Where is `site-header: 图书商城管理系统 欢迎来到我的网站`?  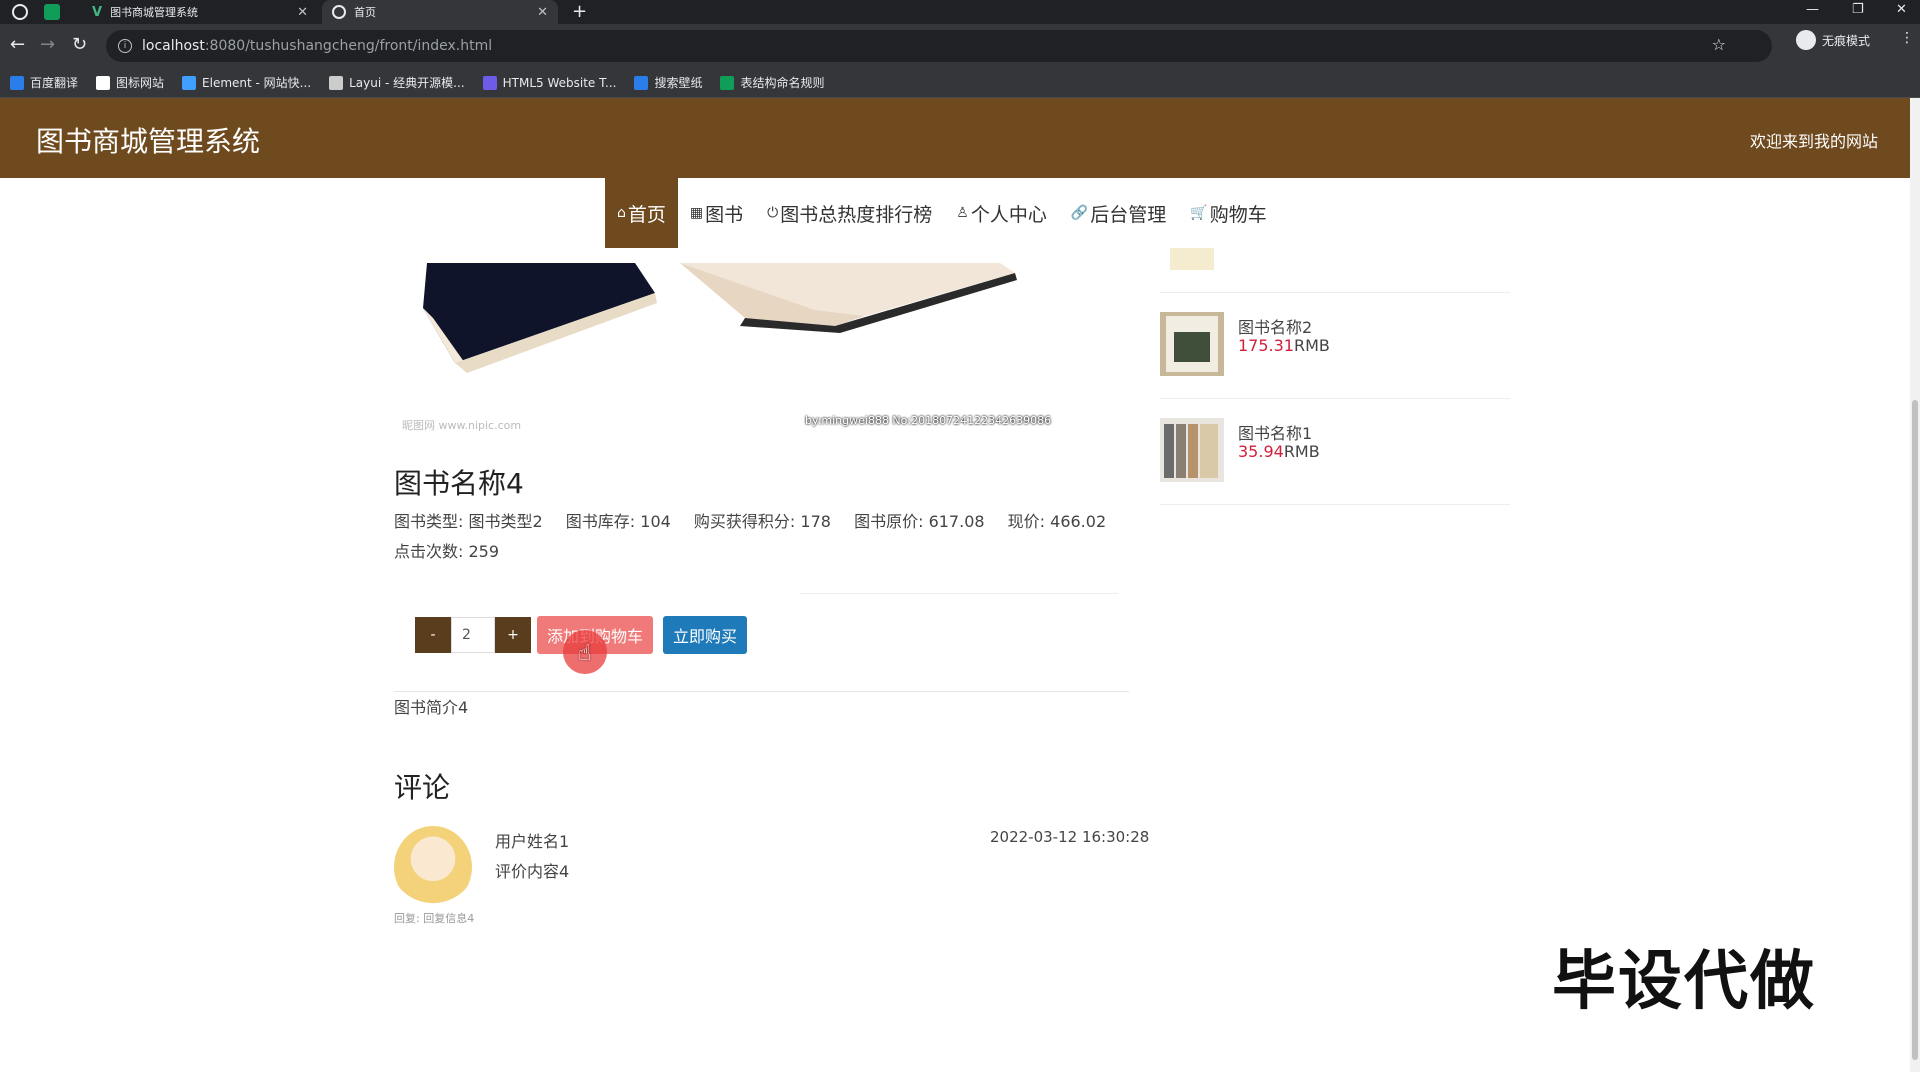
site-header: 图书商城管理系统 欢迎来到我的网站 is located at coordinates (955, 138).